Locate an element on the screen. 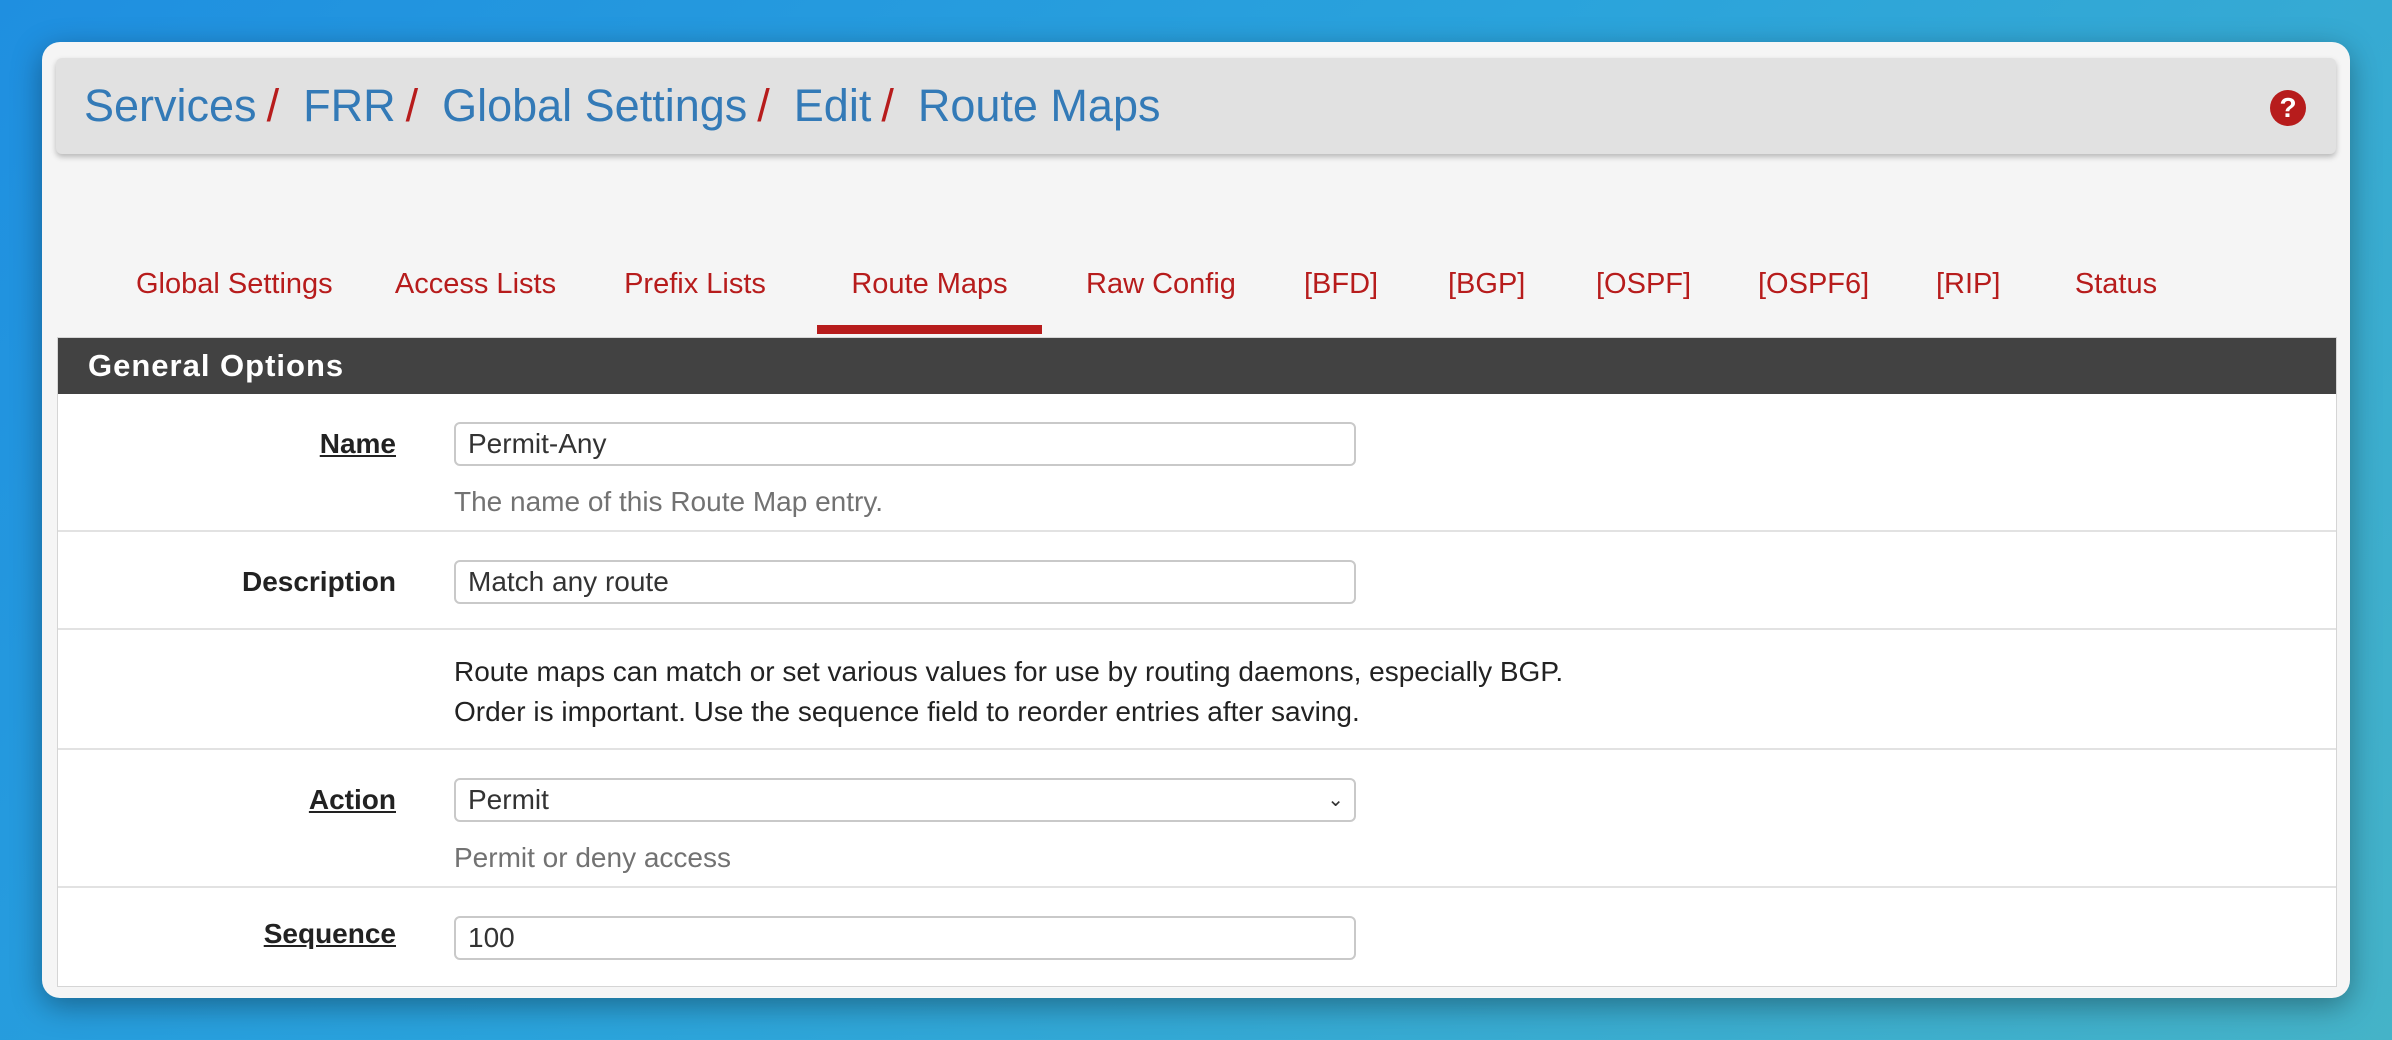  tab-route-maps: Route Maps is located at coordinates (929, 276).